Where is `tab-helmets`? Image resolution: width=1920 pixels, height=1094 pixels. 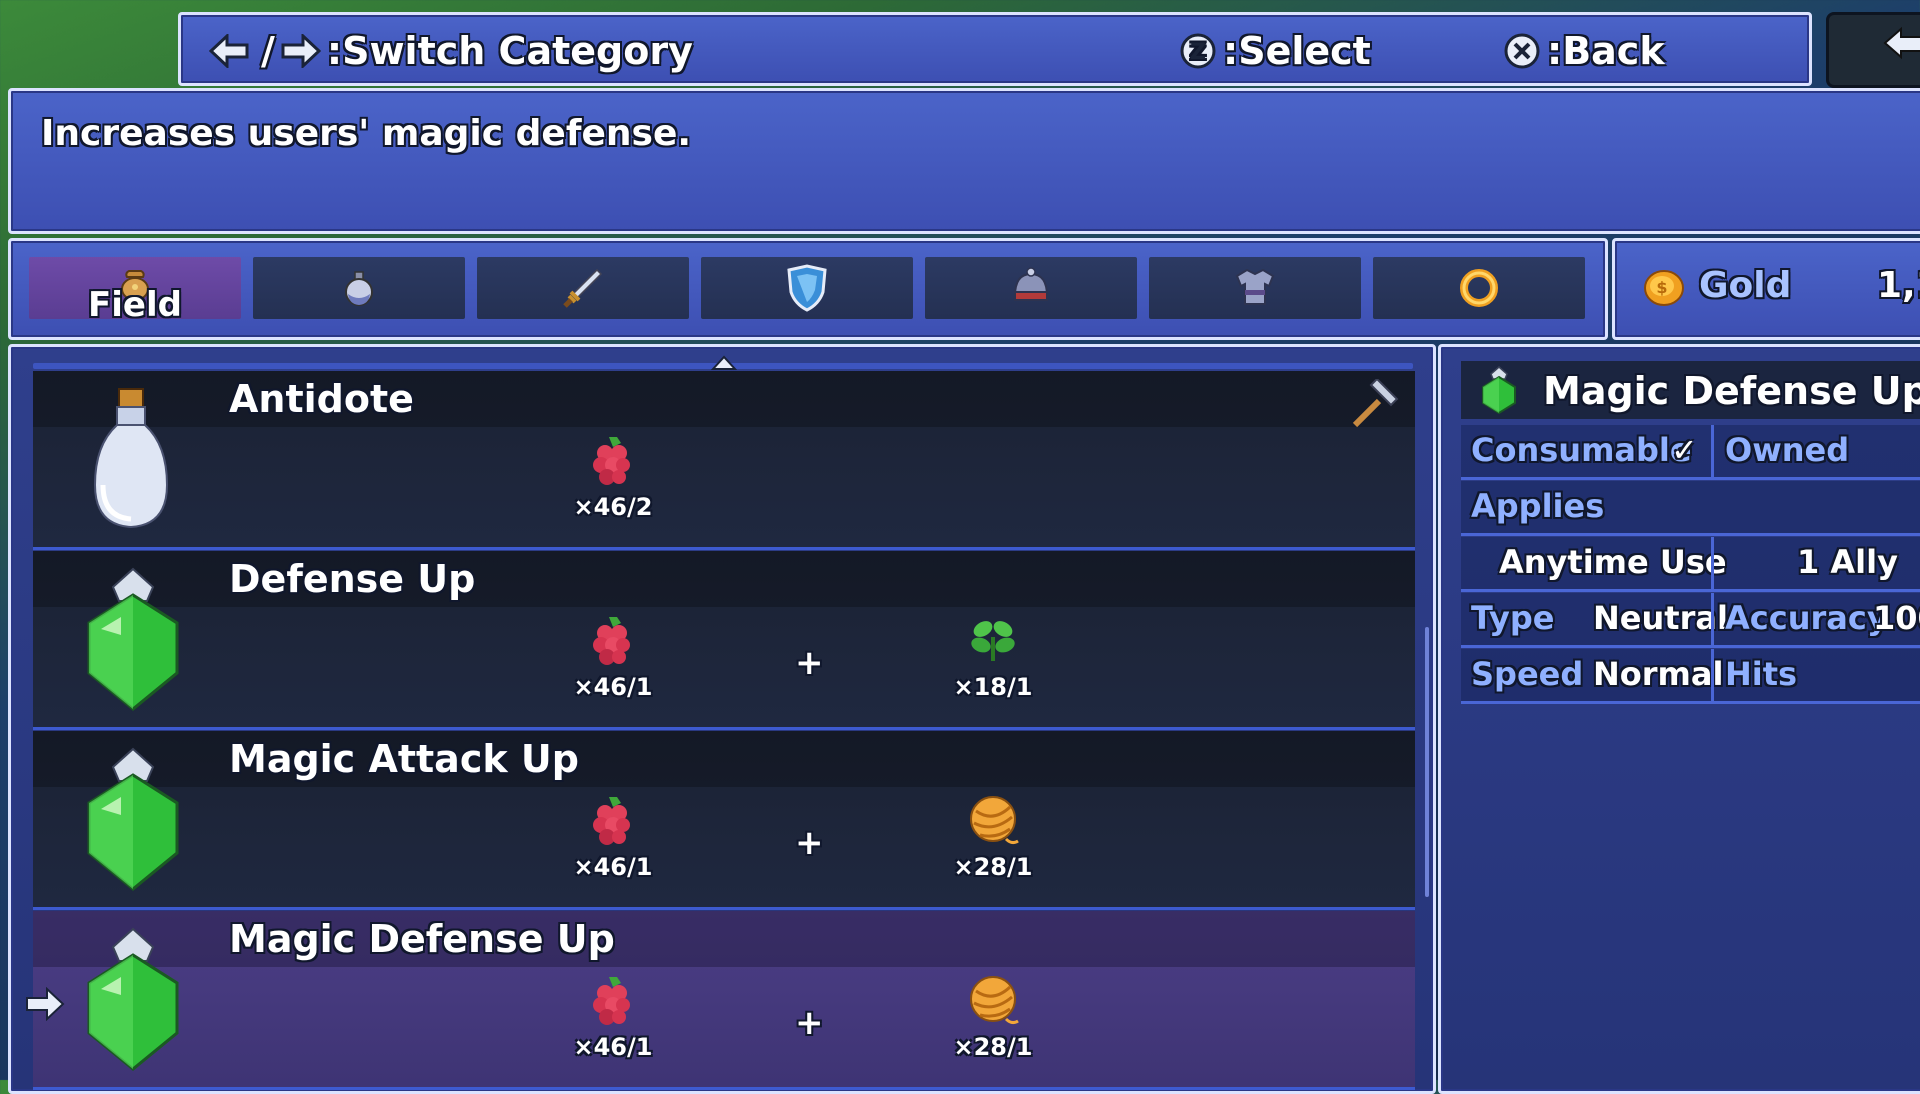
tab-helmets is located at coordinates (1031, 288).